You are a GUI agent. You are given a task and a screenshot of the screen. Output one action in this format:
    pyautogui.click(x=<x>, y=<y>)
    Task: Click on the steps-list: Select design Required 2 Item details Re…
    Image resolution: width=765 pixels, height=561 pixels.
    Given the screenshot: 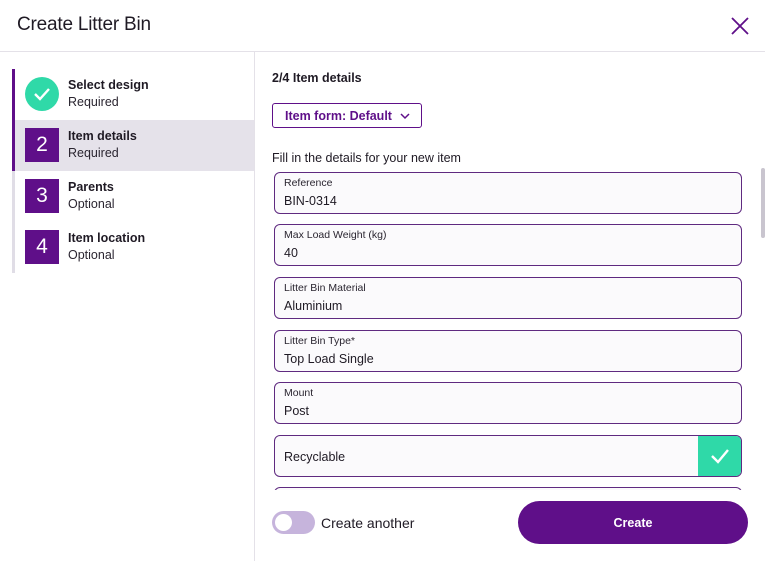 What is the action you would take?
    pyautogui.click(x=133, y=171)
    